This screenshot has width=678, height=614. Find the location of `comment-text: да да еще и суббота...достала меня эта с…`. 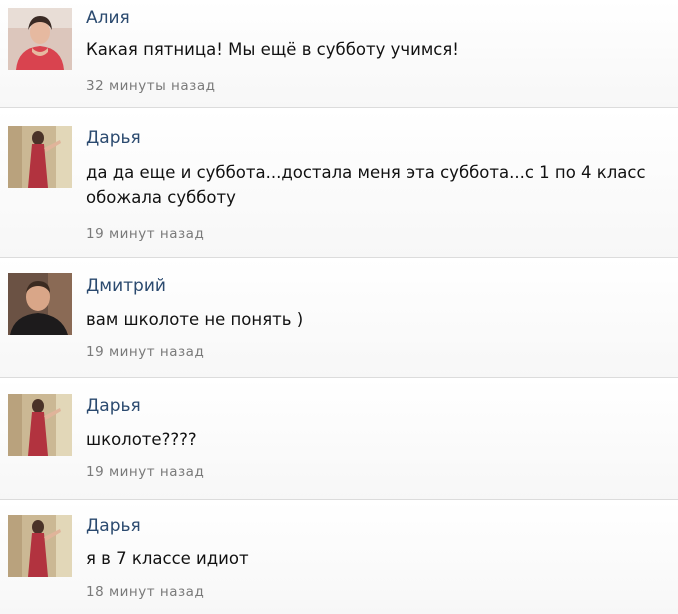

comment-text: да да еще и суббота...достала меня эта с… is located at coordinates (366, 185).